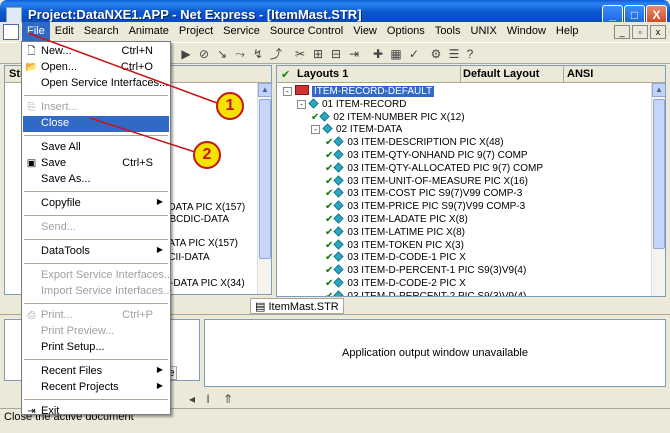 The width and height of the screenshot is (670, 433). I want to click on document-icon, so click(11, 32).